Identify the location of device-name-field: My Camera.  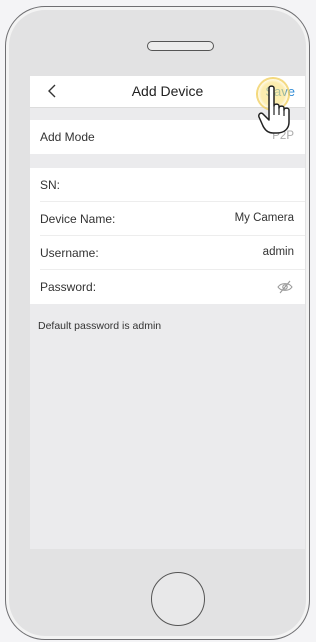
(264, 218).